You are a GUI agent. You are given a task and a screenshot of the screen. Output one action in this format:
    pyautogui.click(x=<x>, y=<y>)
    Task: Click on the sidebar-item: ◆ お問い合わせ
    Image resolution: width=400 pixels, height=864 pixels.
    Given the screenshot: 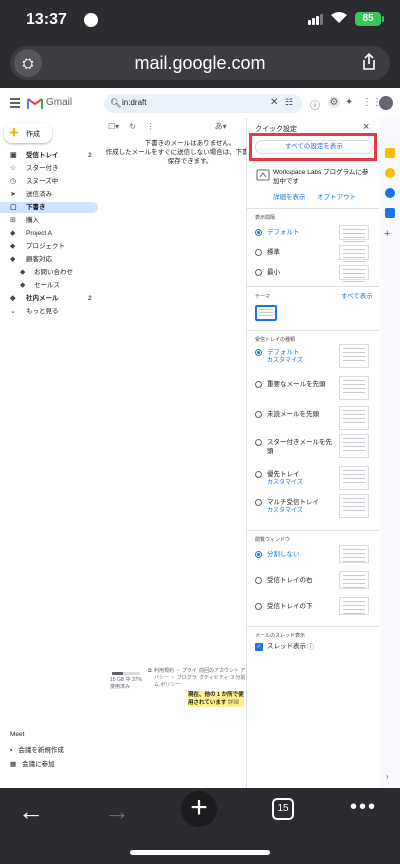 What is the action you would take?
    pyautogui.click(x=50, y=272)
    